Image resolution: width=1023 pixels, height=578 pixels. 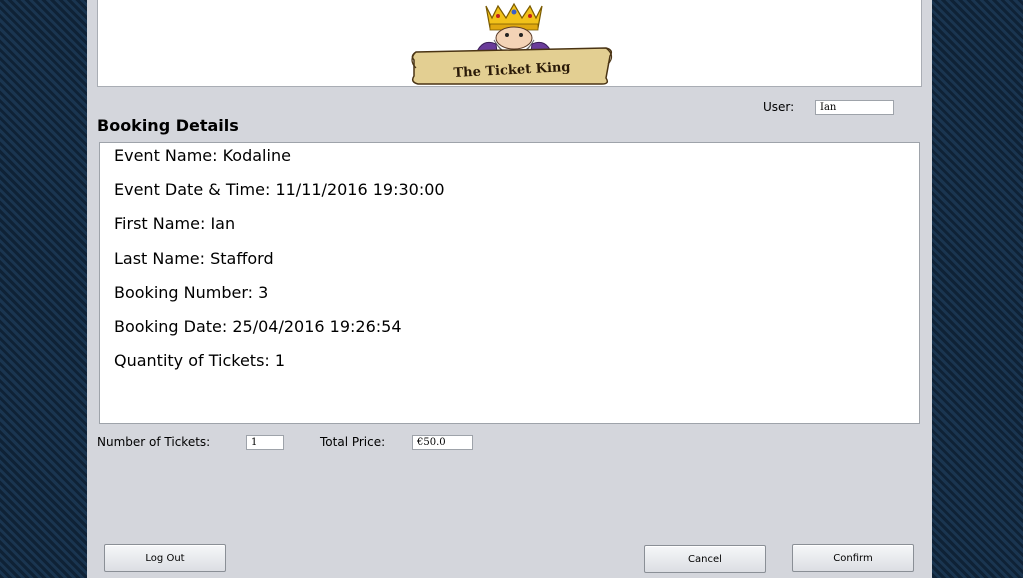 I want to click on logo-banner: The Ticket King, so click(x=509, y=43).